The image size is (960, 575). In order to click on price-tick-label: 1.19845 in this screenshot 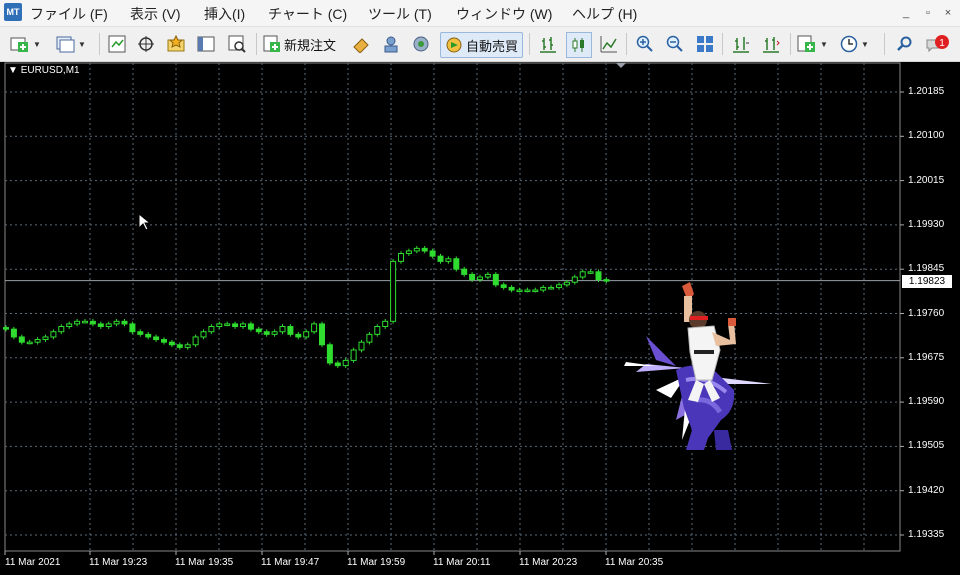, I will do `click(926, 269)`.